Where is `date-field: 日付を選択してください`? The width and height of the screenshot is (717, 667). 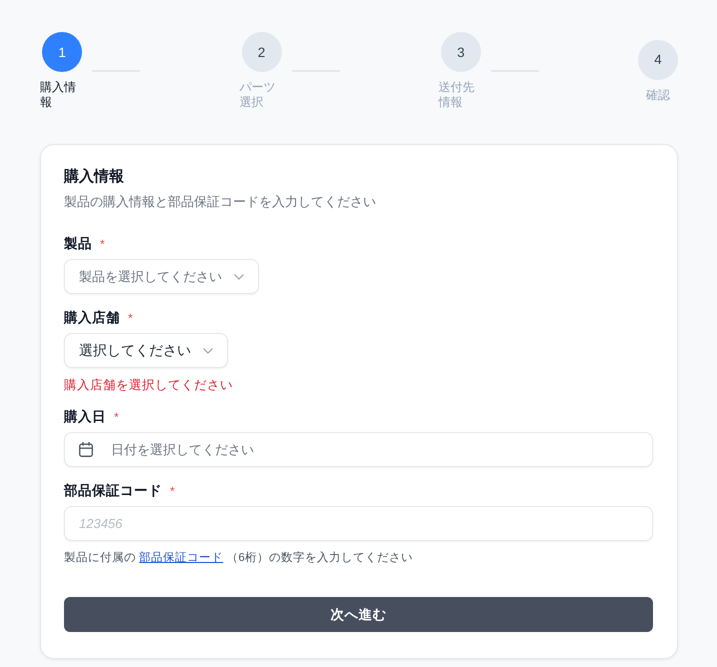
date-field: 日付を選択してください is located at coordinates (358, 449).